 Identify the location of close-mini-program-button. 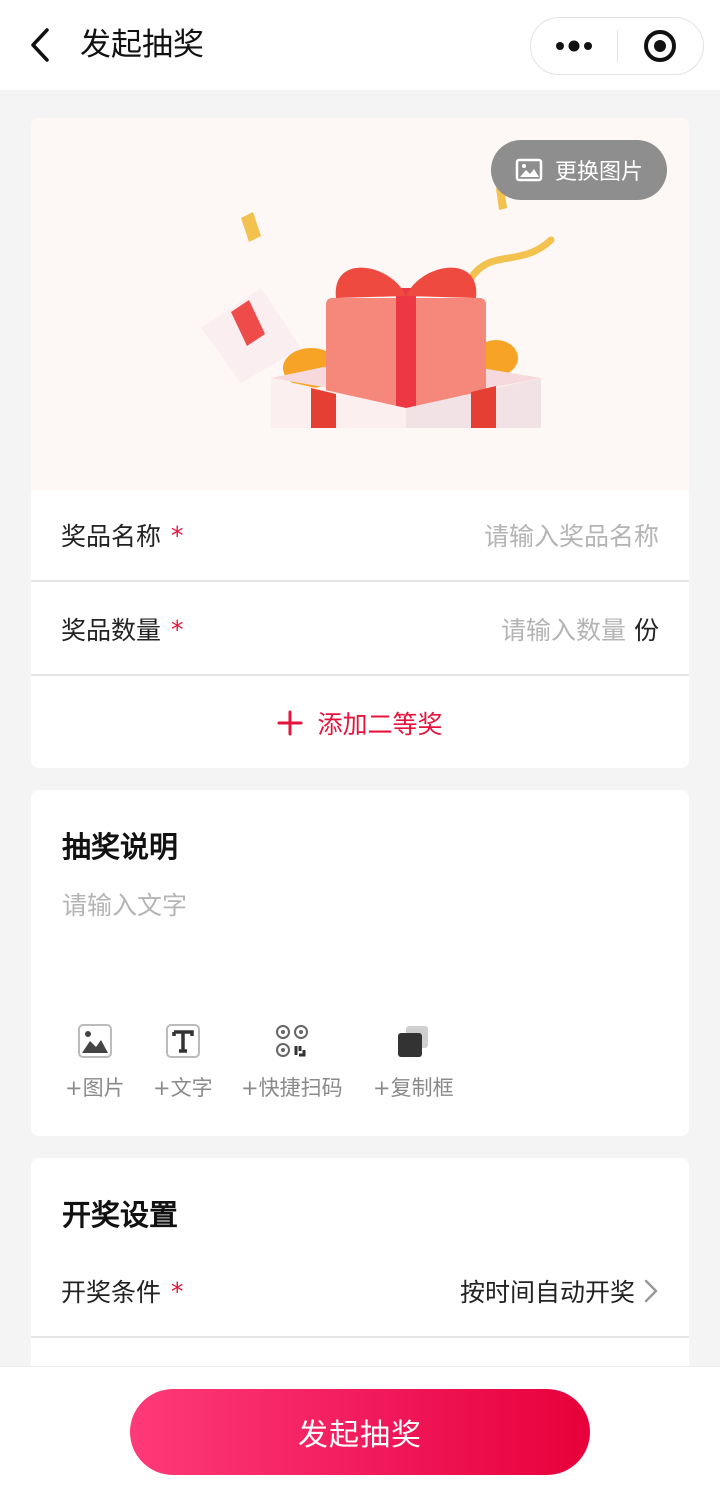
(661, 46).